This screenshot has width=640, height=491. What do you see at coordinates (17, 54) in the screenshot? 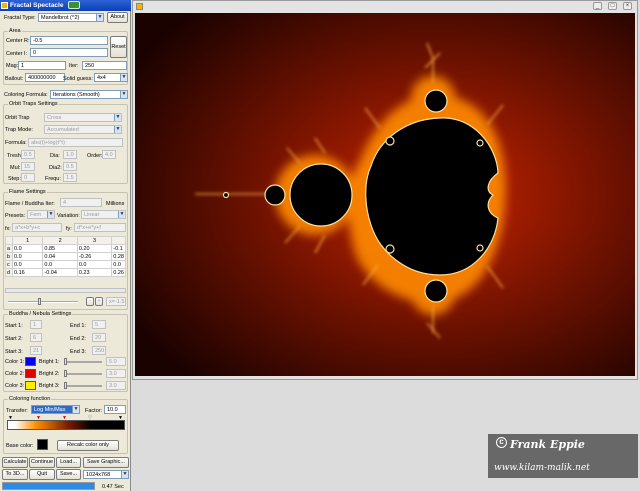
I see `center-i-label: Center I:` at bounding box center [17, 54].